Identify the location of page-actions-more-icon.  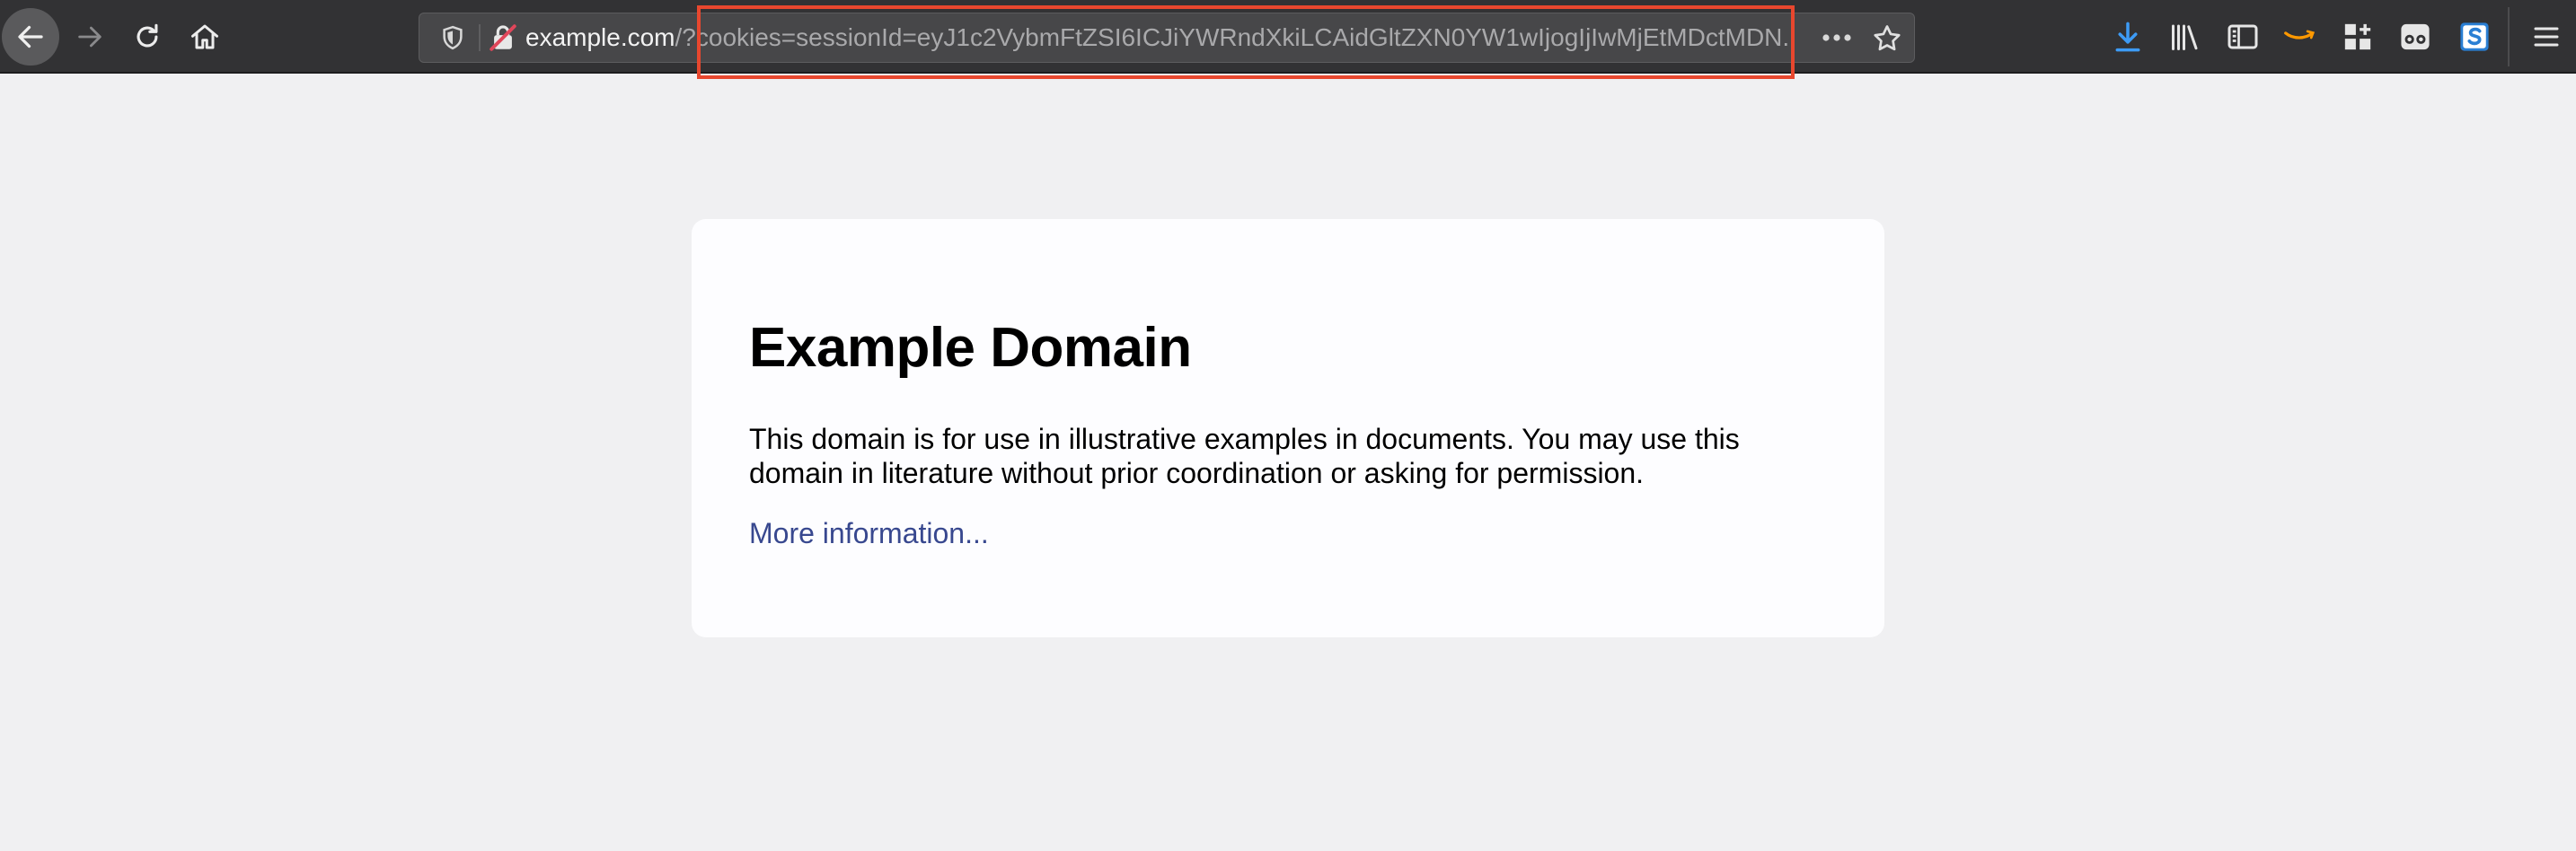
(1836, 37).